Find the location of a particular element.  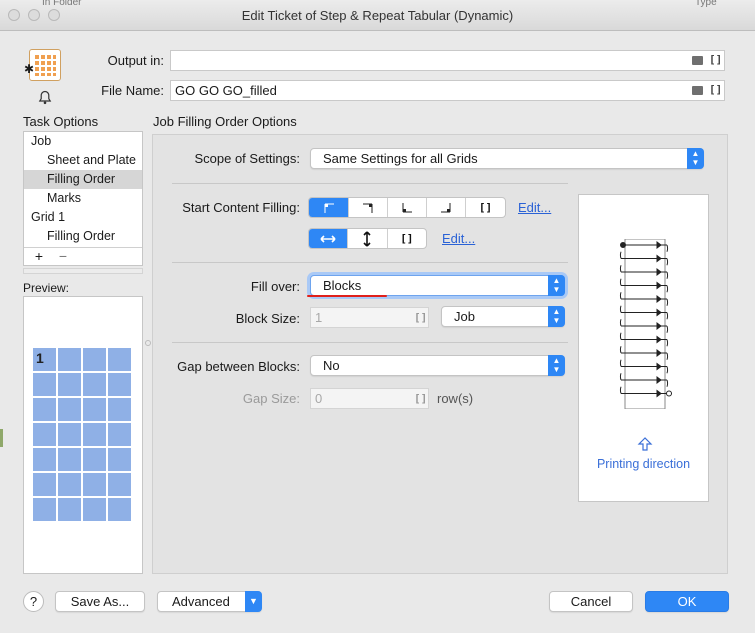

tree-item-marks: Marks is located at coordinates (83, 198).